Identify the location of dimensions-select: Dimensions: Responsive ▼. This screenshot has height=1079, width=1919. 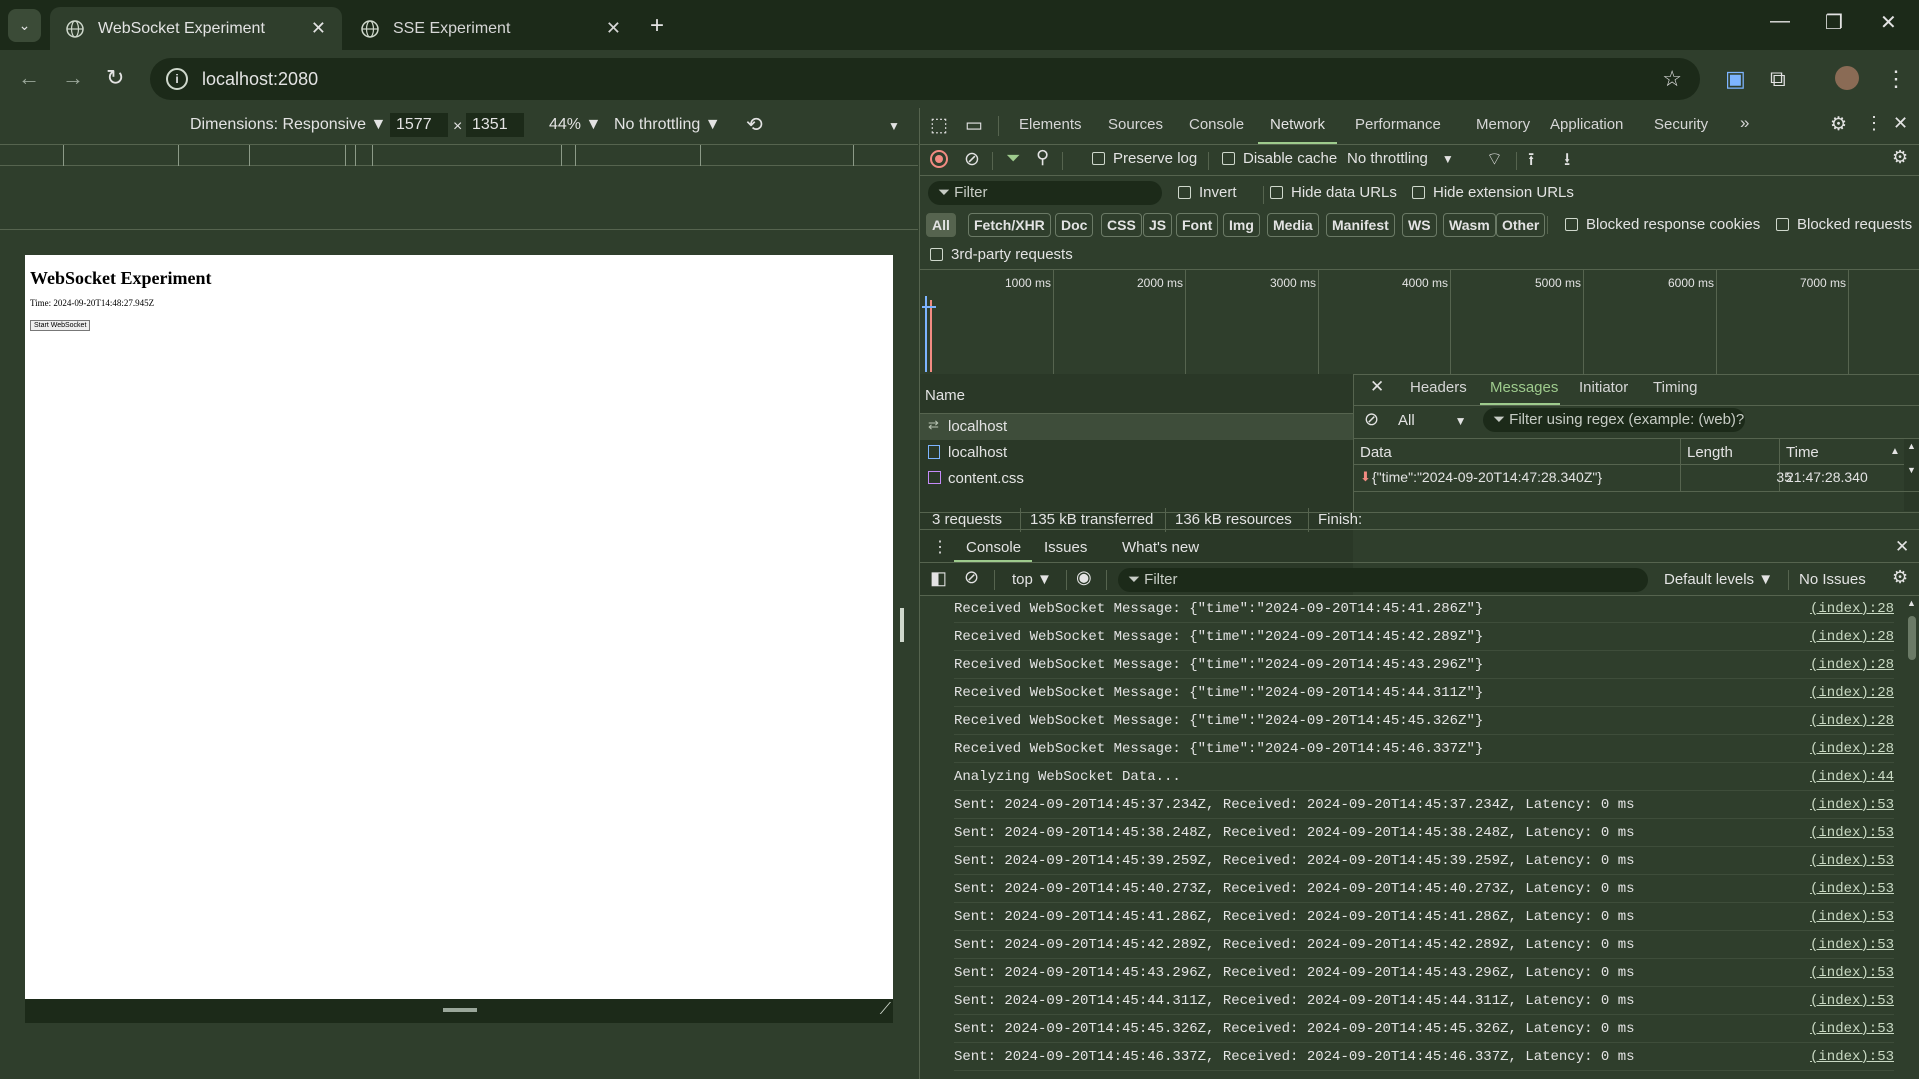
(288, 125).